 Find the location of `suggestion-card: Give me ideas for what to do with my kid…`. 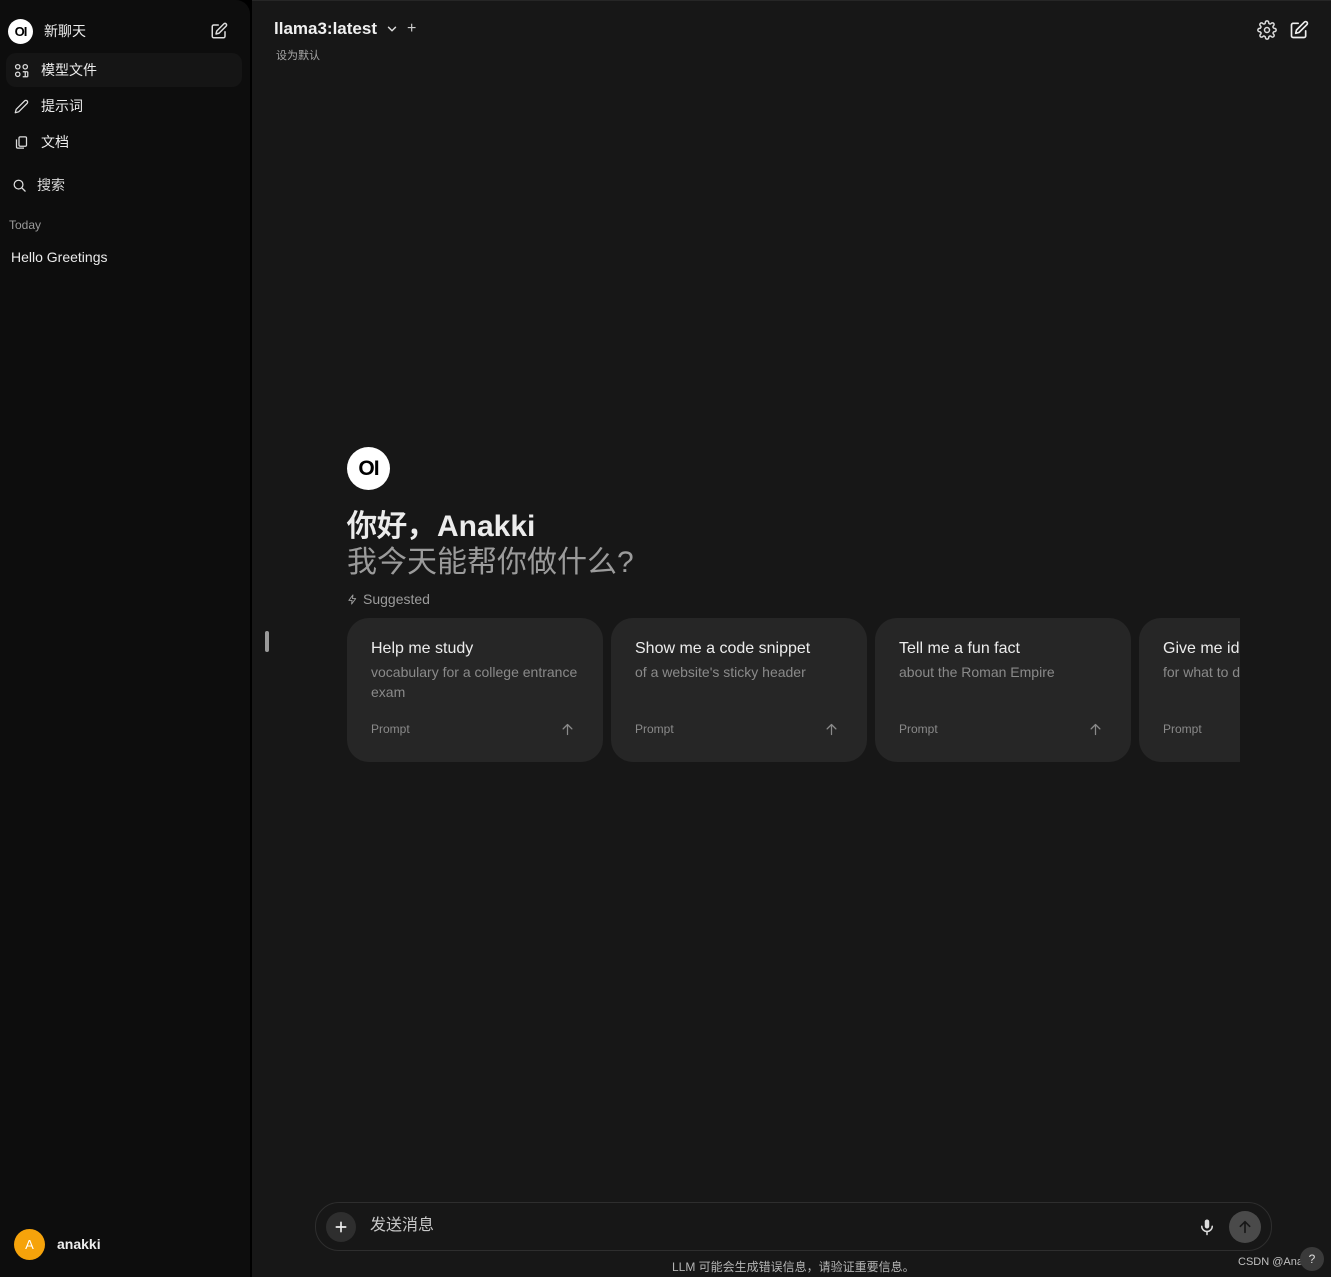

suggestion-card: Give me ideas for what to do with my kid… is located at coordinates (1189, 690).